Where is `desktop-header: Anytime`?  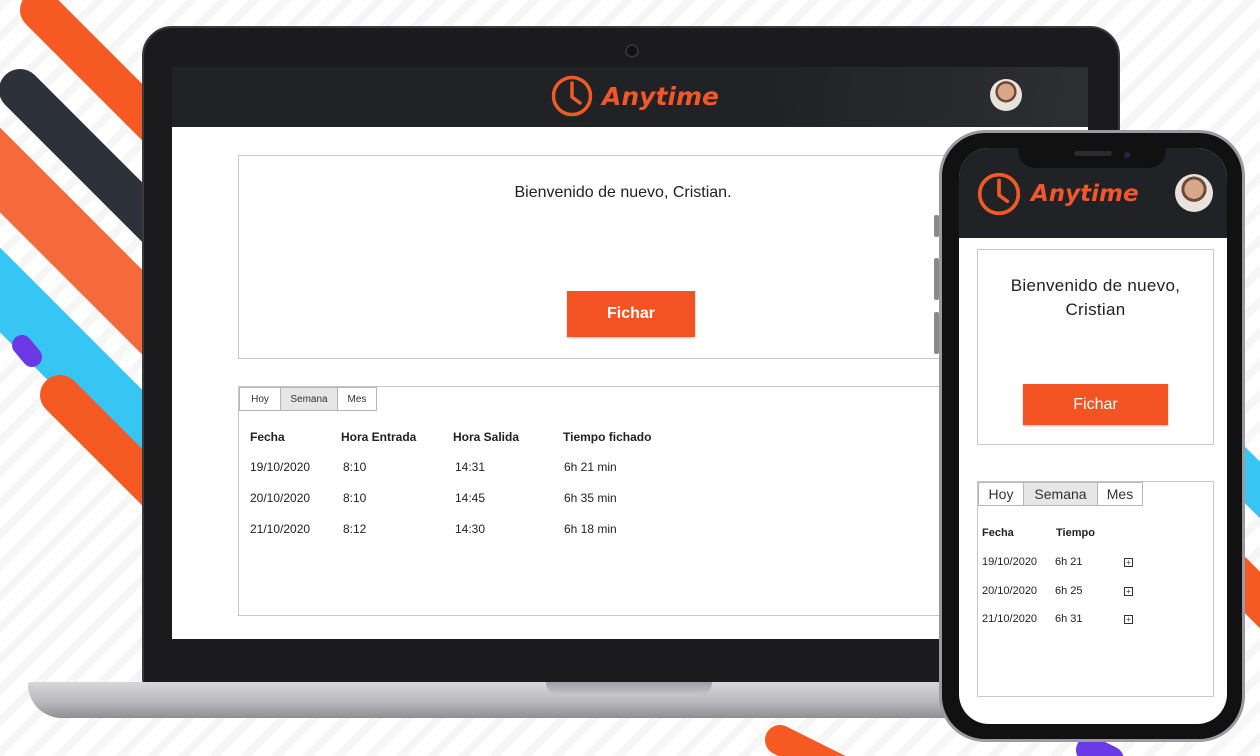 desktop-header: Anytime is located at coordinates (630, 97).